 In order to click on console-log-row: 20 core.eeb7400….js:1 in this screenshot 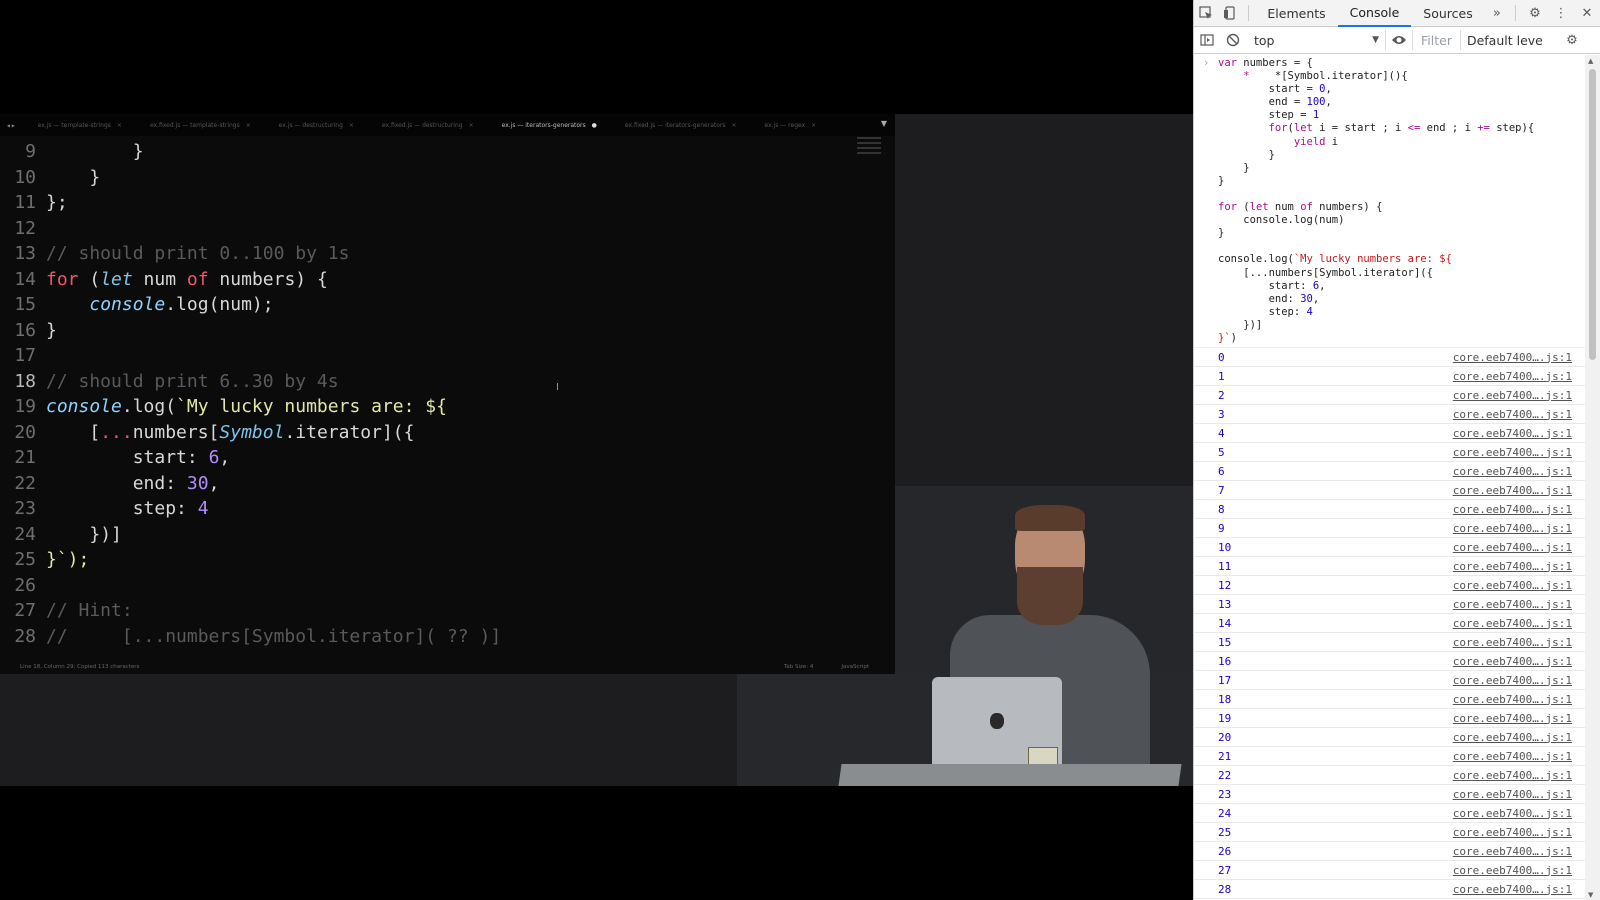, I will do `click(1390, 738)`.